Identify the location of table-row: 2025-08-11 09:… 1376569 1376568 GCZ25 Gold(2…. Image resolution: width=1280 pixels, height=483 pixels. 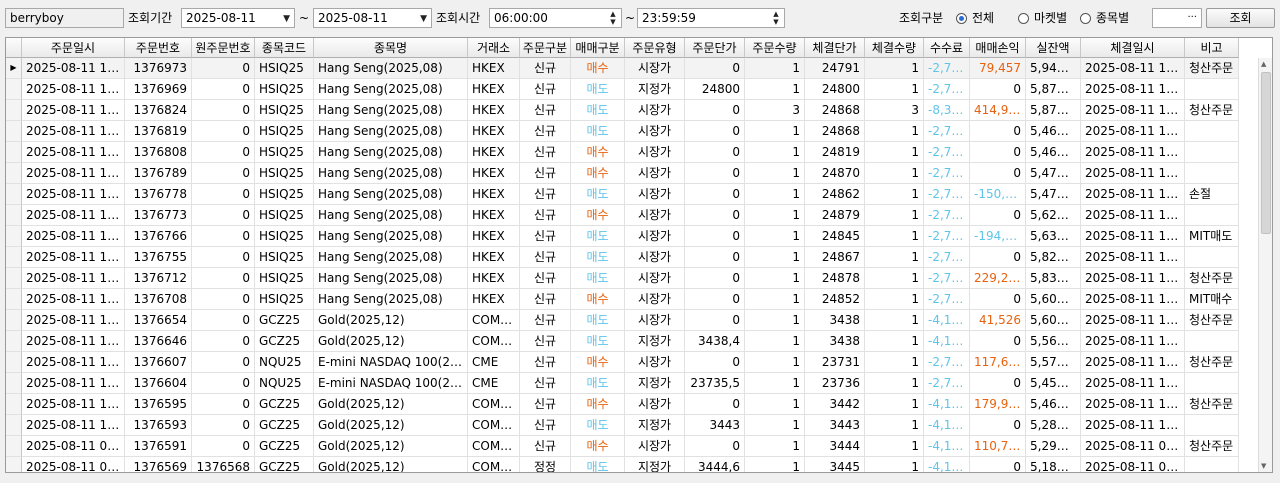
(622, 464).